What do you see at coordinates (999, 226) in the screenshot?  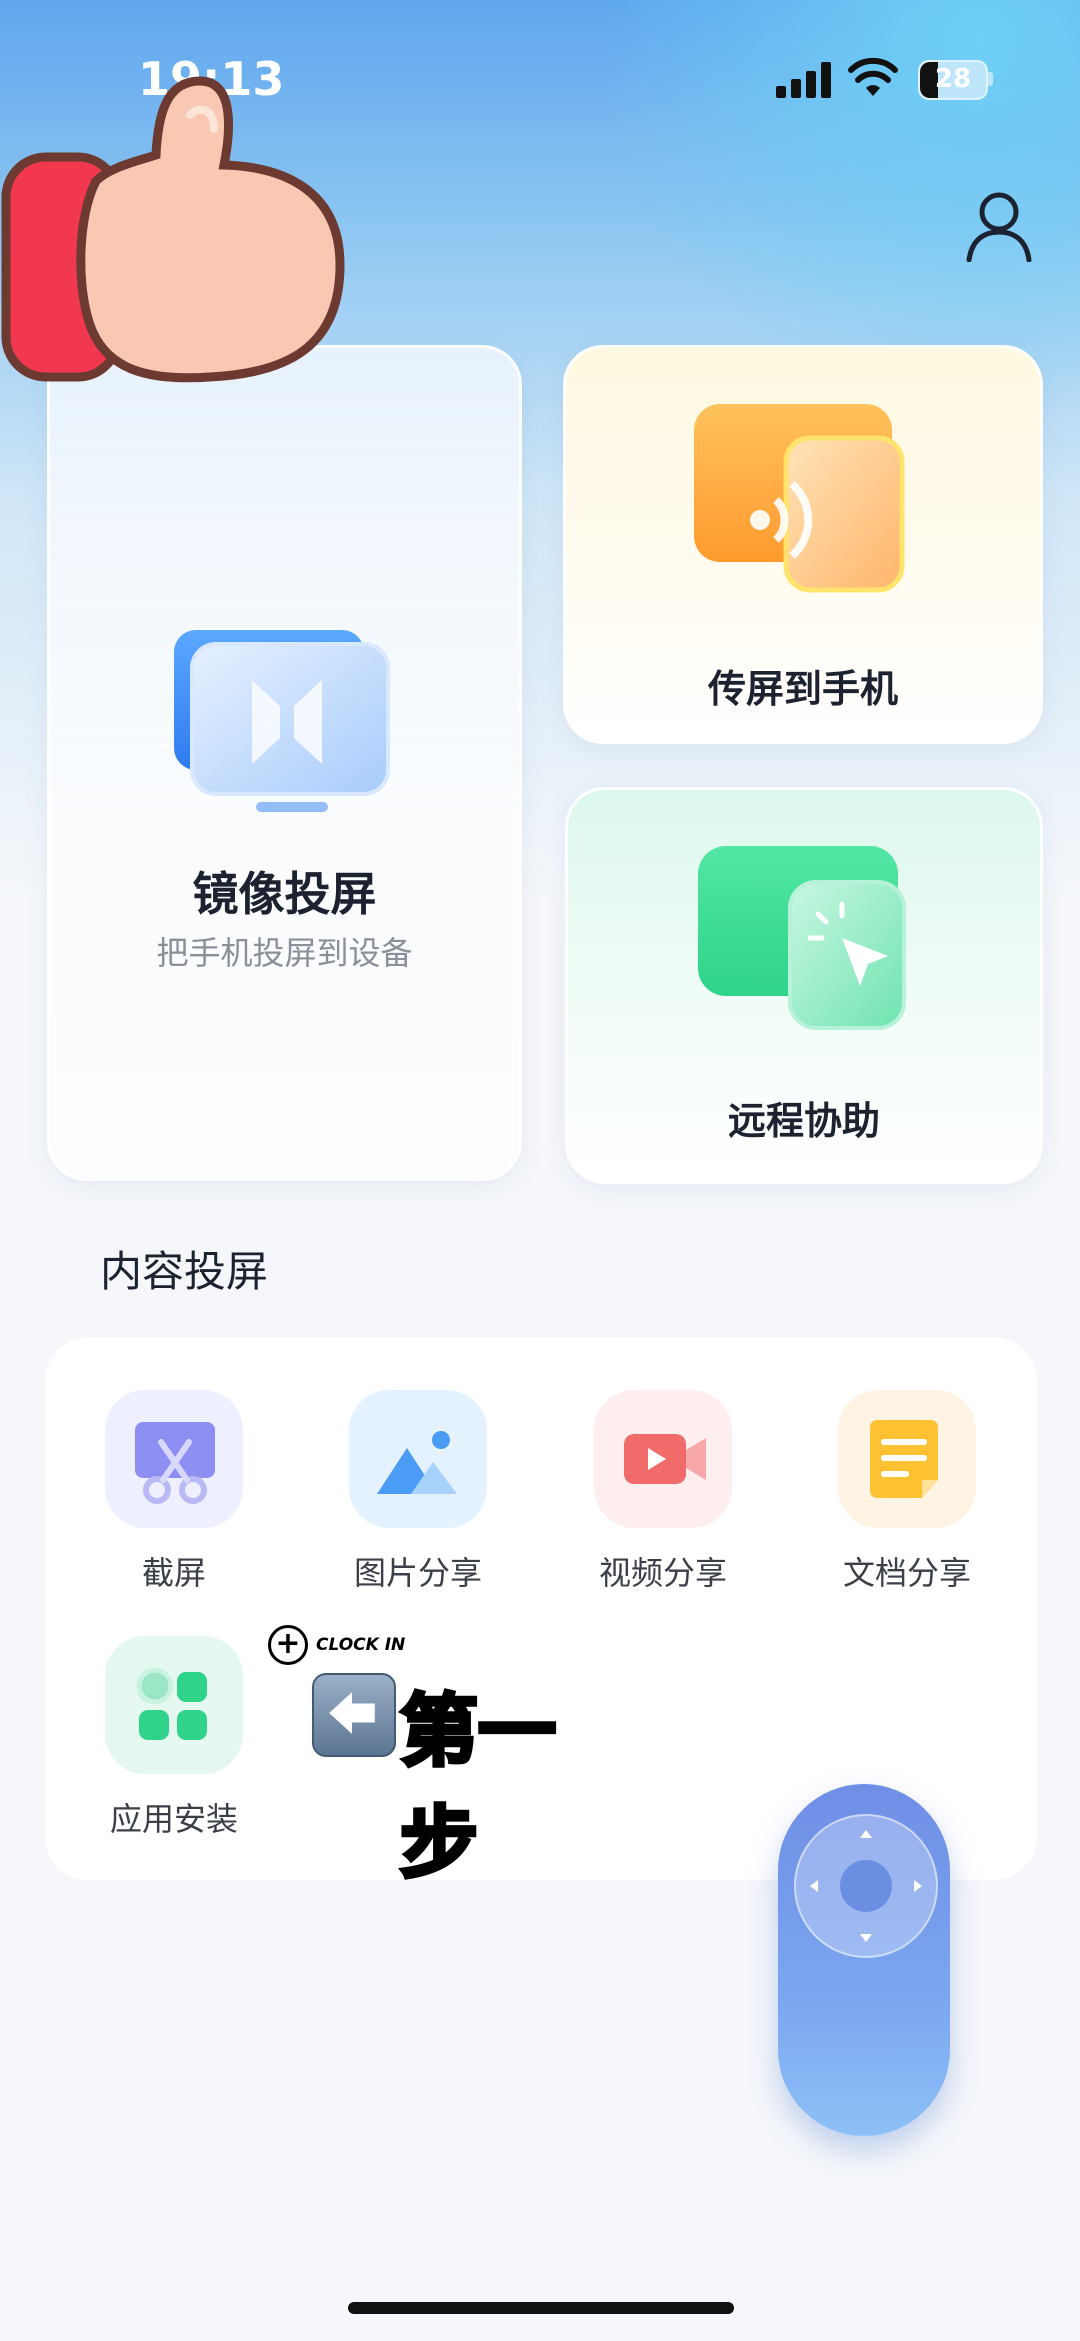 I see `user-profile-icon` at bounding box center [999, 226].